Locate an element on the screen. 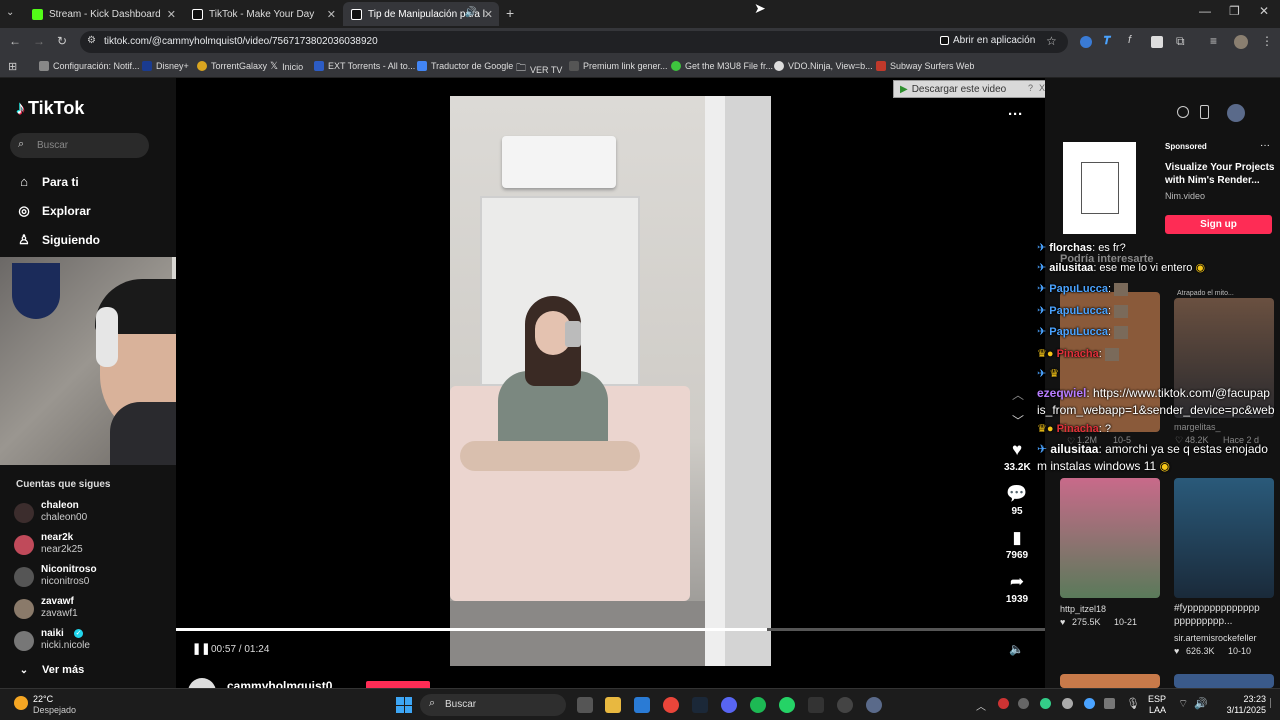 The width and height of the screenshot is (1280, 720). save-button: ▮ 7969 is located at coordinates (1017, 544).